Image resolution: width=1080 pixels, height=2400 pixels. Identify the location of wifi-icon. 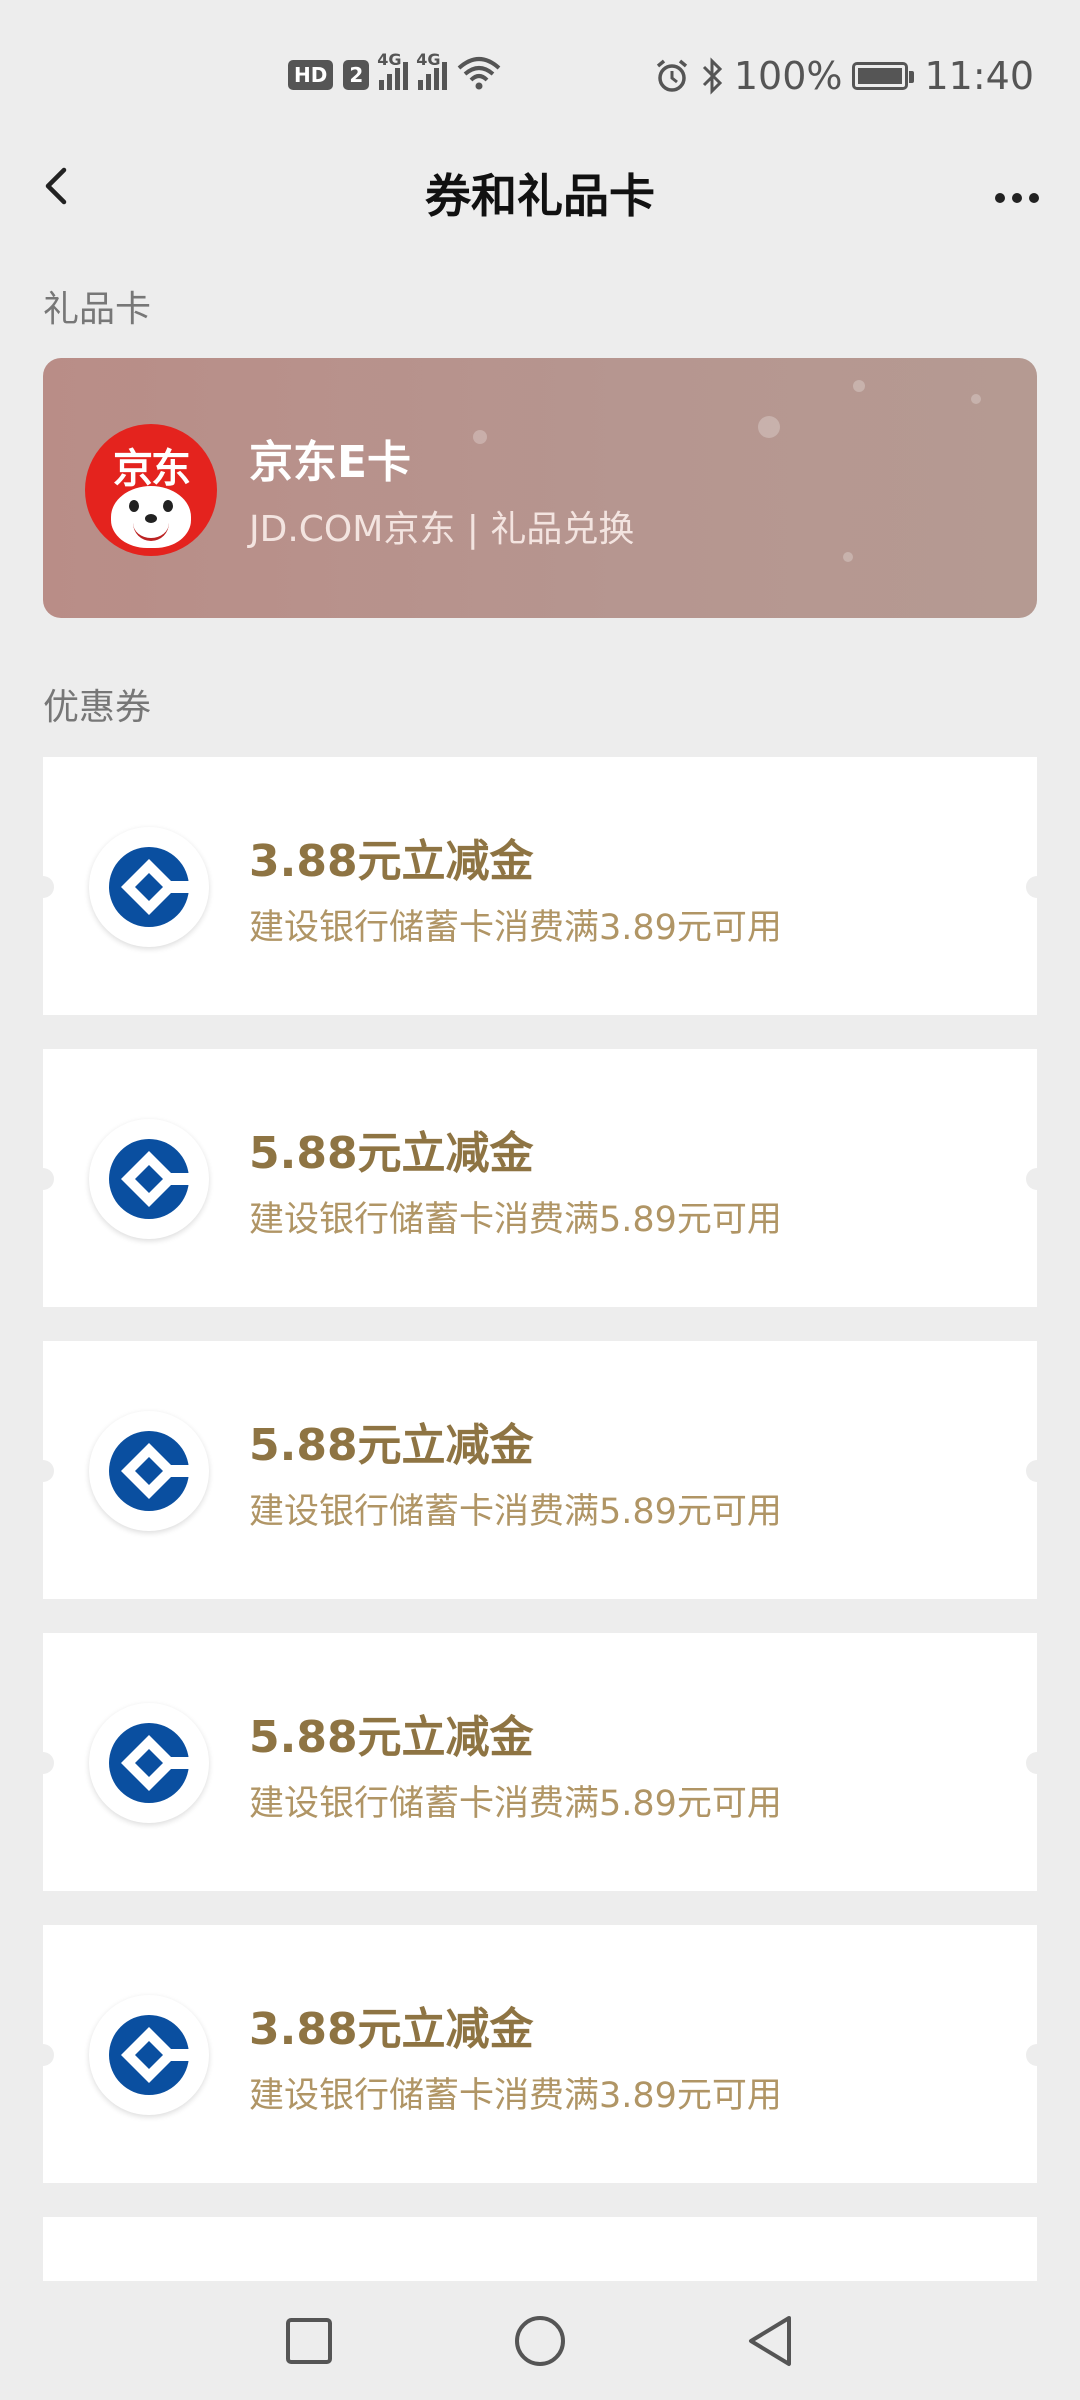
(479, 73).